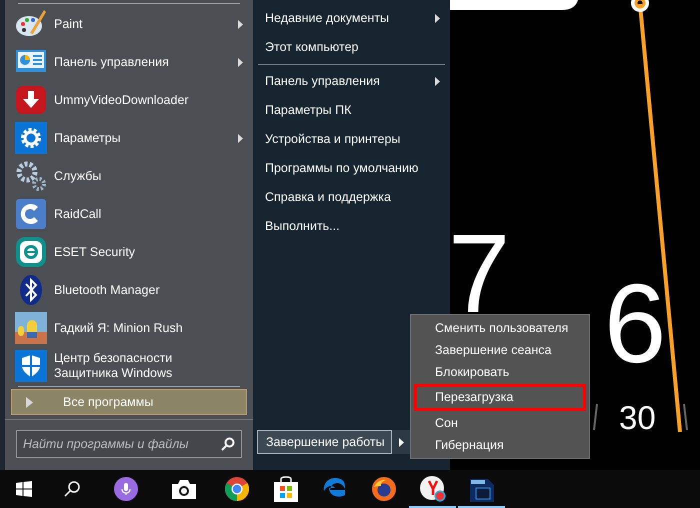 This screenshot has width=700, height=508. I want to click on camera-icon, so click(184, 489).